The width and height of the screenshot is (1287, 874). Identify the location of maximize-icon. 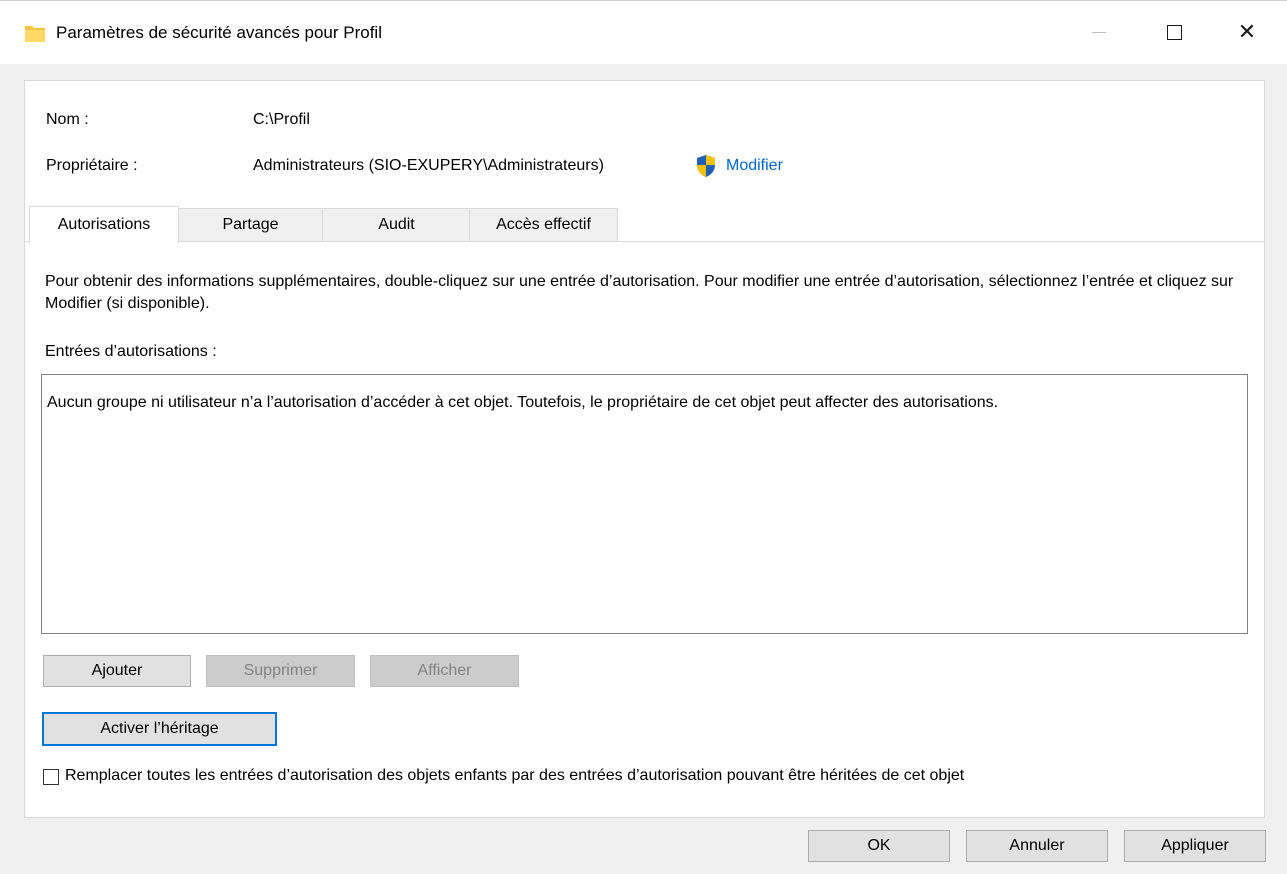
(1174, 32).